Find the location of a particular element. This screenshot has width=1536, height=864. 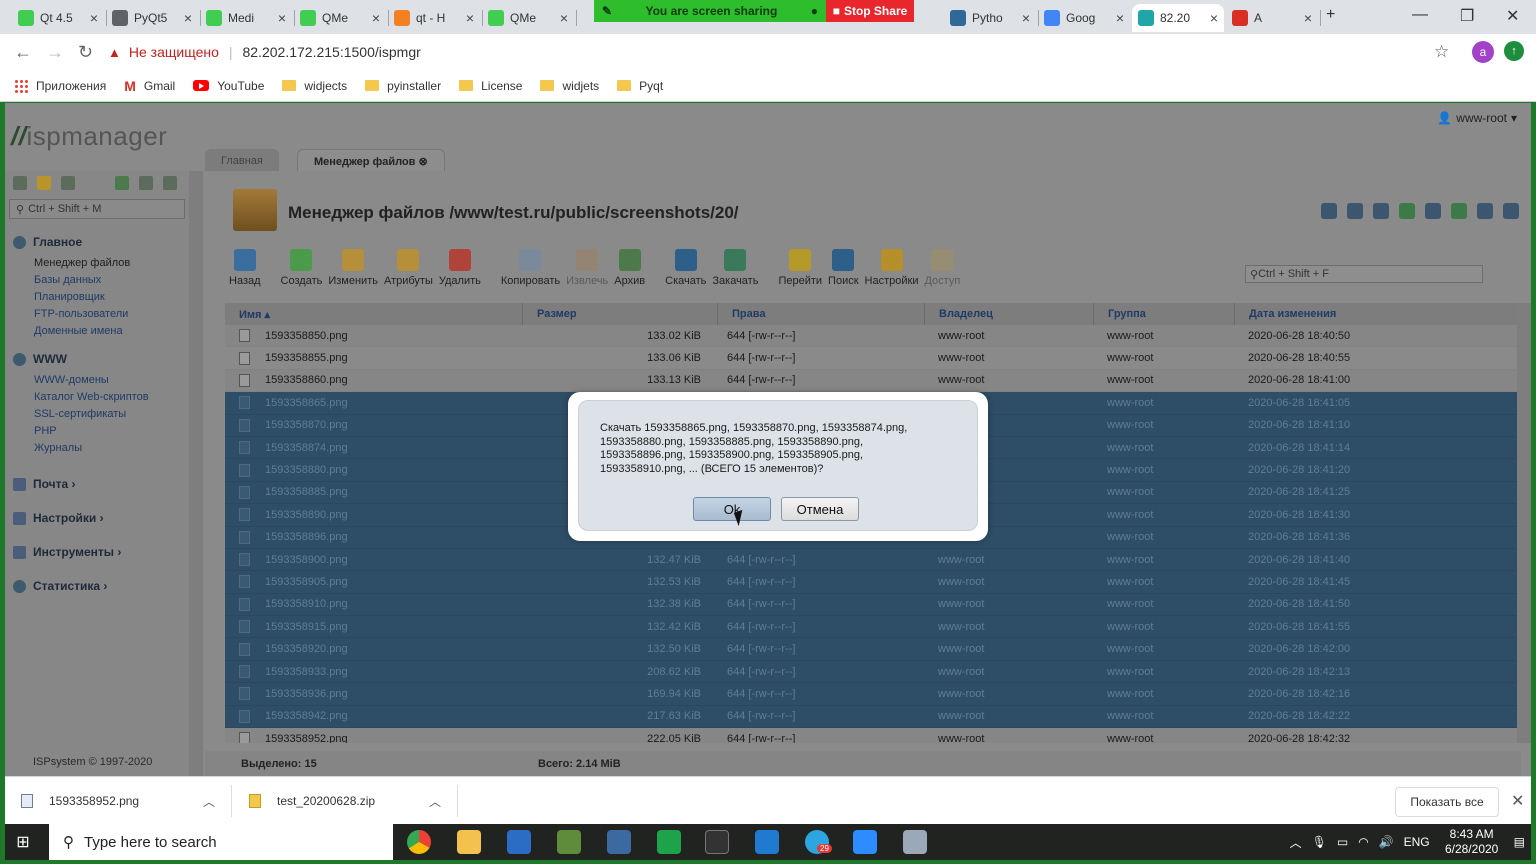

toolbar-button: Изменить is located at coordinates (353, 272).